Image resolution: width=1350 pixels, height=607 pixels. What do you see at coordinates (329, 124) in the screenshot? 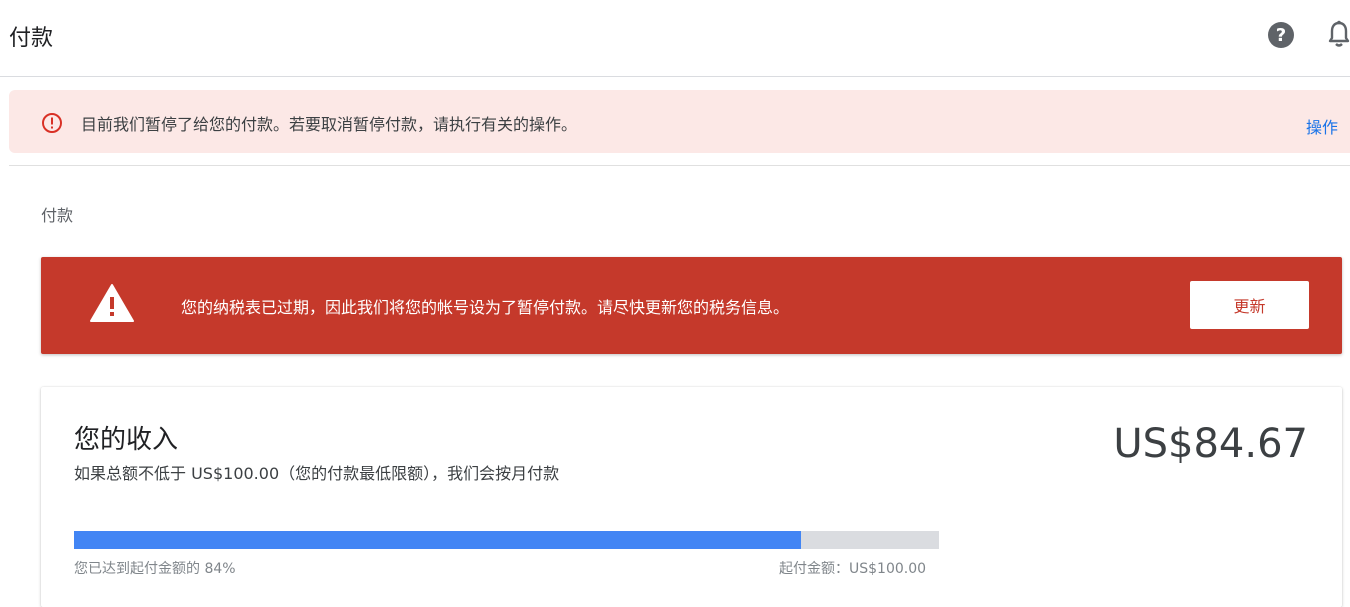
I see `alert-message: 目前我们暂停了给您的付款。若要取消暂停付款，请执行有关的操作。` at bounding box center [329, 124].